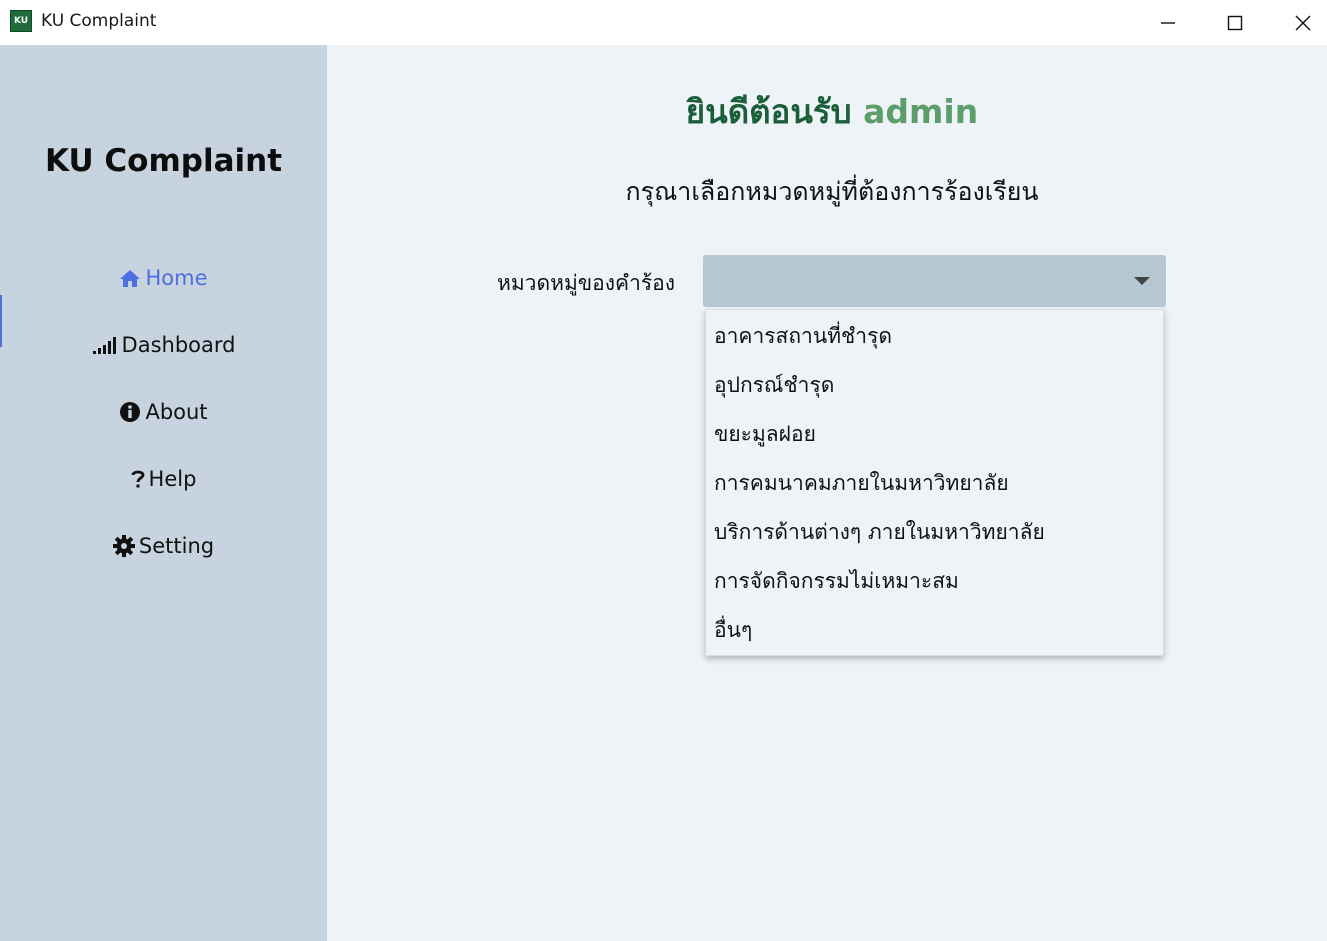 The image size is (1327, 941). I want to click on caret-down-icon, so click(1142, 281).